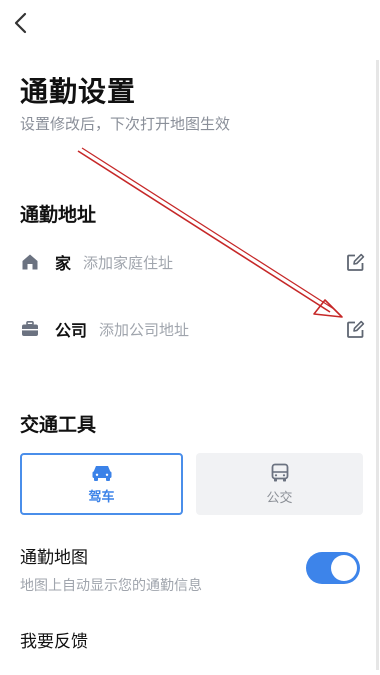 The height and width of the screenshot is (675, 380). I want to click on edit-home-icon, so click(355, 262).